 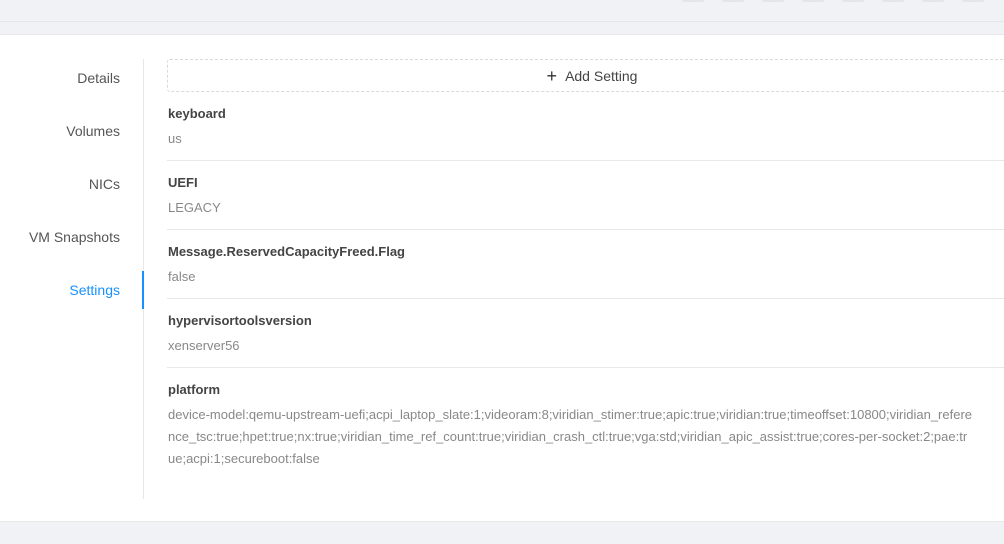 I want to click on setting-value: xenserver56, so click(x=204, y=345).